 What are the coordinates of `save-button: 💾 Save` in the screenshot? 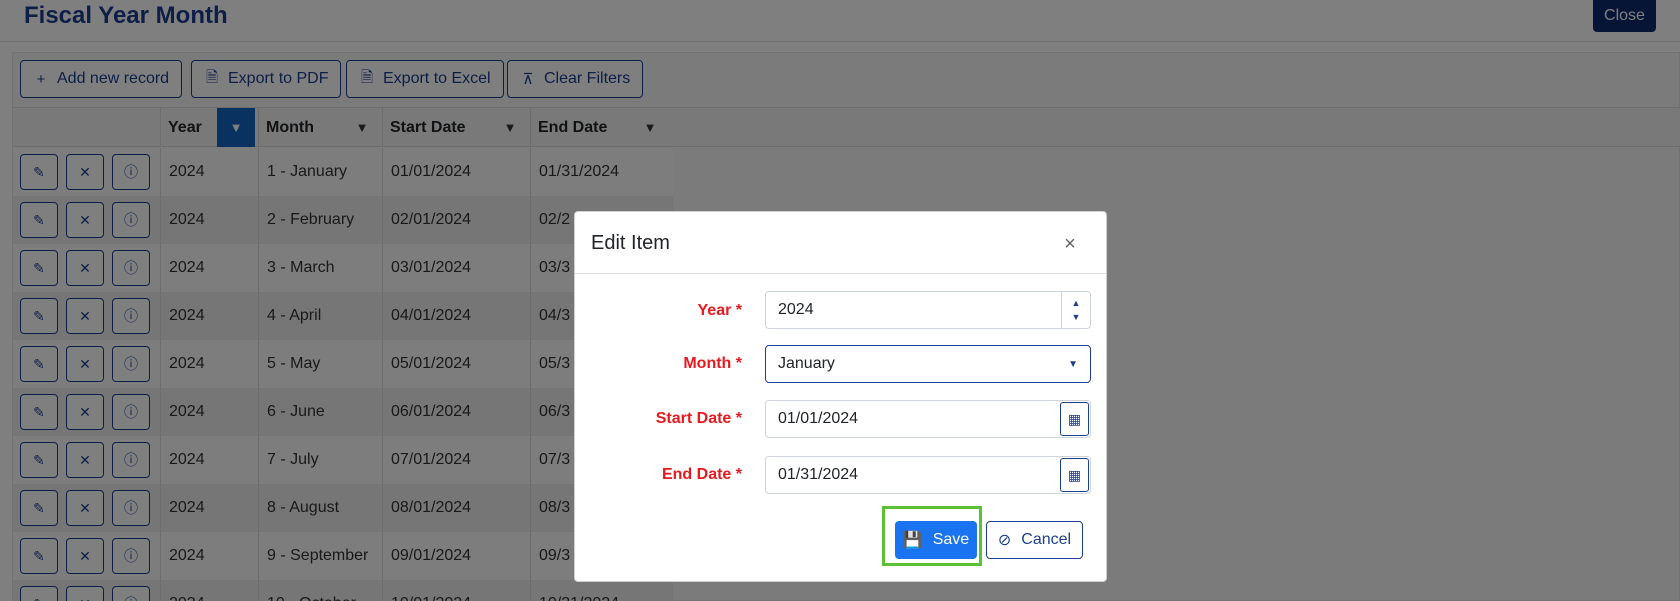 It's located at (936, 540).